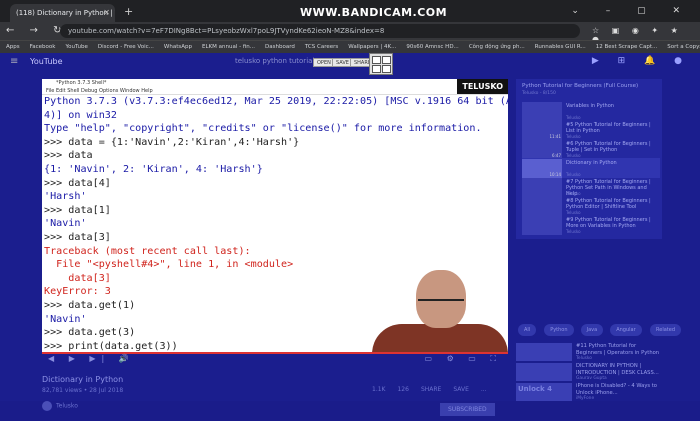  What do you see at coordinates (77, 237) in the screenshot?
I see `shell-line: >>> data[3]` at bounding box center [77, 237].